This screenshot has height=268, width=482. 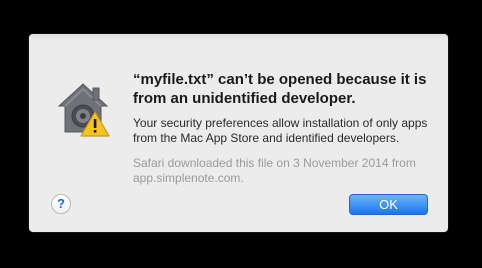 What do you see at coordinates (61, 204) in the screenshot?
I see `help-button: ?` at bounding box center [61, 204].